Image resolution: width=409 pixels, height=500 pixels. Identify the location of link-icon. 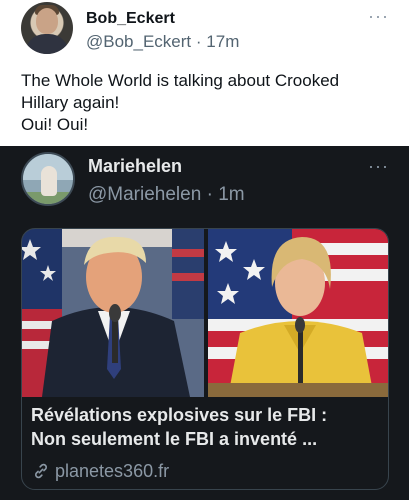
(41, 471).